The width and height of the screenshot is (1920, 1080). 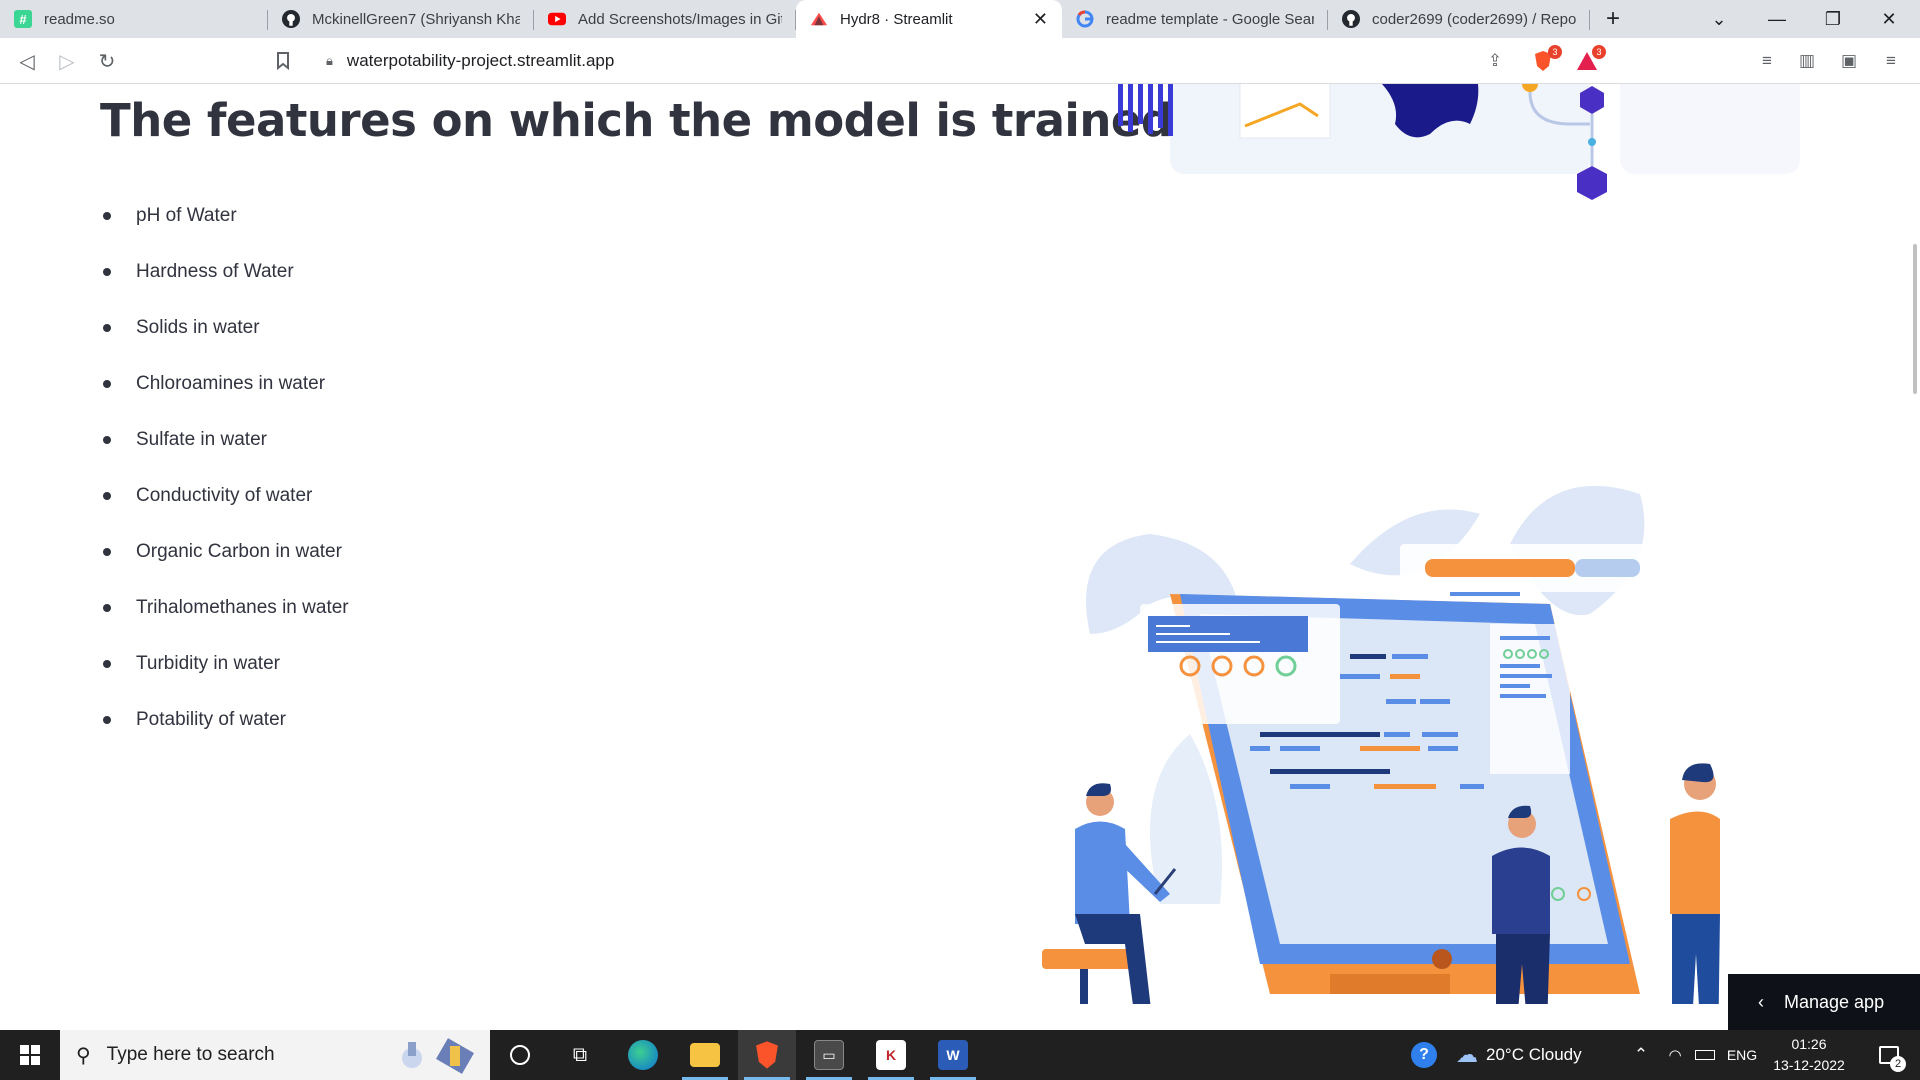 What do you see at coordinates (83, 1055) in the screenshot?
I see `search-icon: ⚲` at bounding box center [83, 1055].